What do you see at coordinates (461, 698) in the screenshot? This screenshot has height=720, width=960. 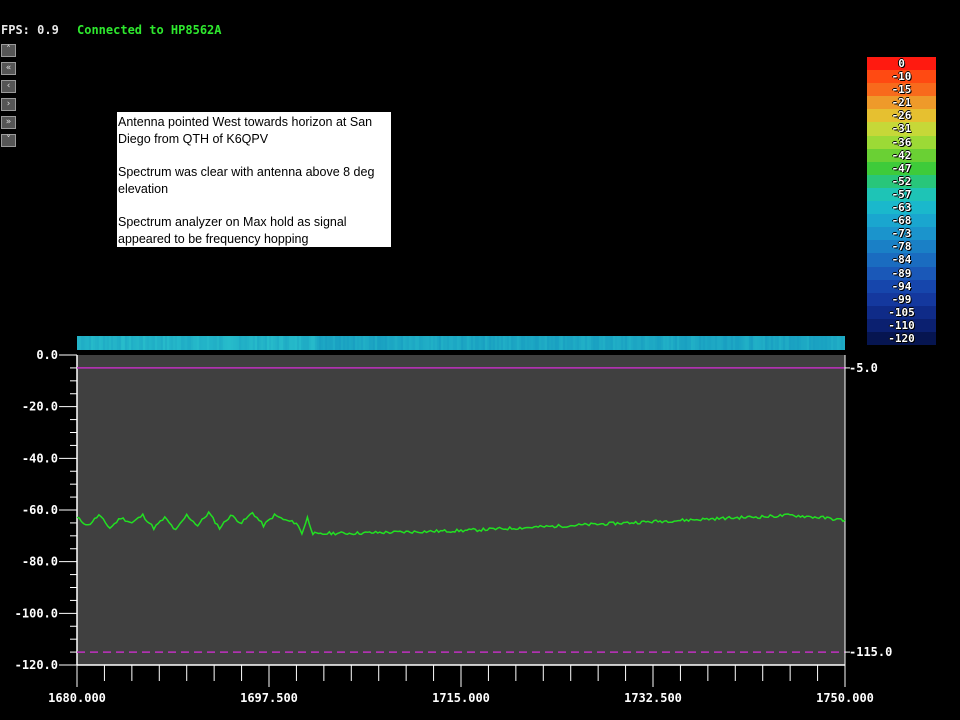 I see `x-tick-label: 1715.000` at bounding box center [461, 698].